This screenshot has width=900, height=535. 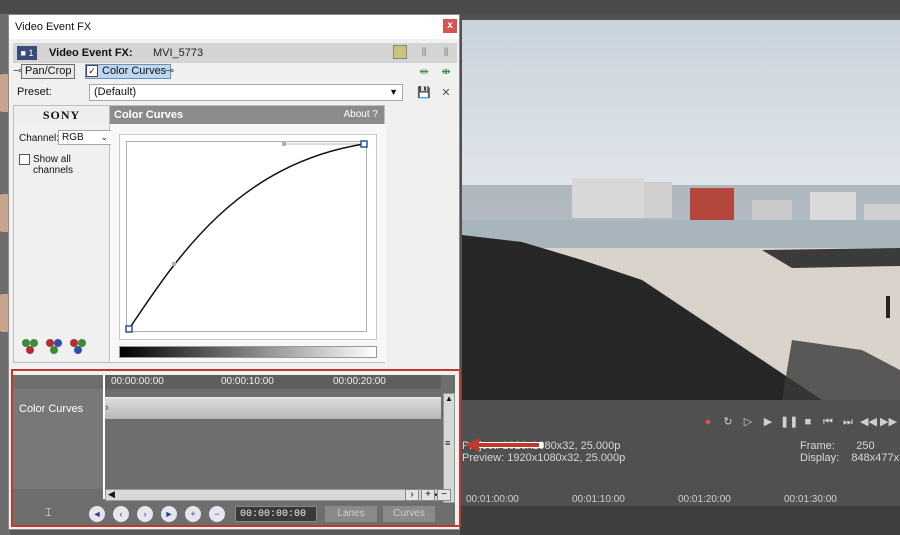 I want to click on zoom-in-button: +, so click(x=428, y=495).